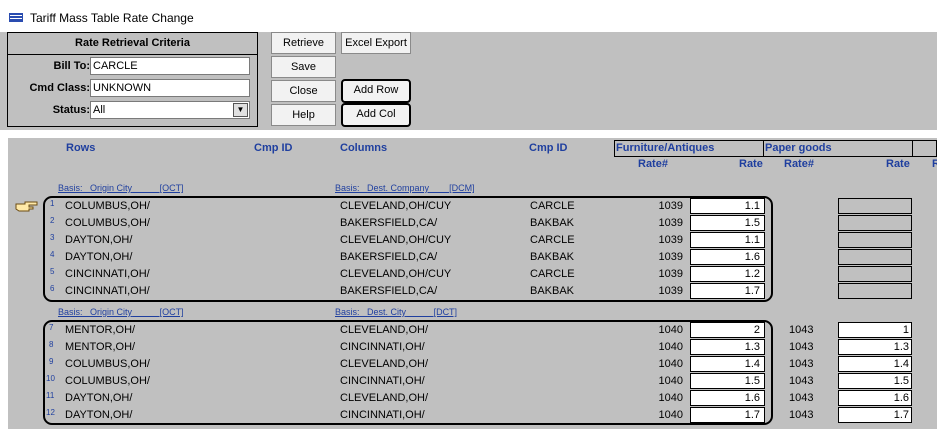 This screenshot has height=429, width=937. What do you see at coordinates (170, 88) in the screenshot?
I see `cmd-class-input: UNKNOWN` at bounding box center [170, 88].